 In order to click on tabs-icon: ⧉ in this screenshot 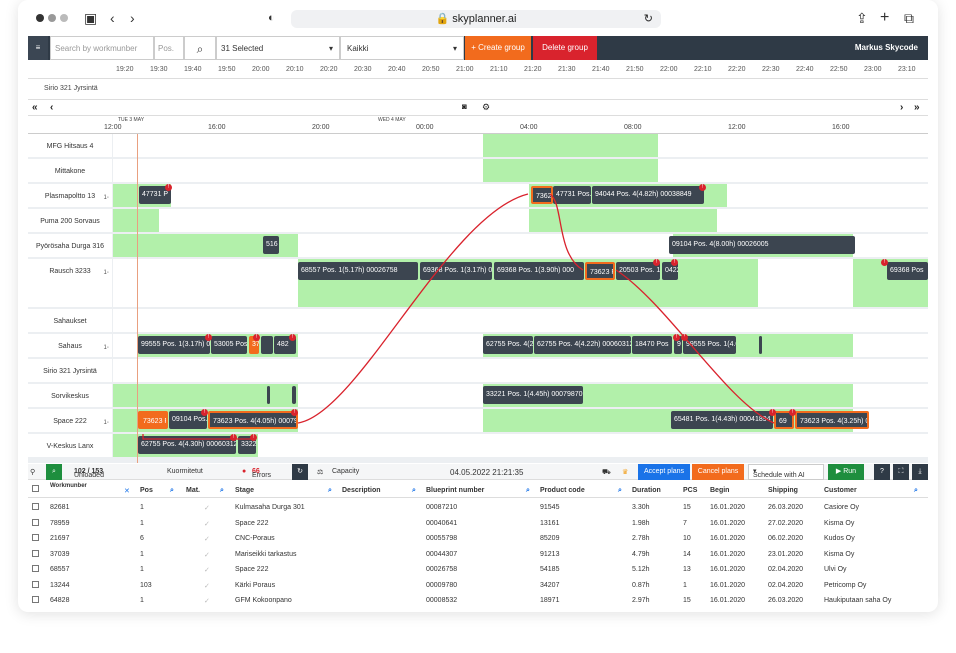, I will do `click(909, 18)`.